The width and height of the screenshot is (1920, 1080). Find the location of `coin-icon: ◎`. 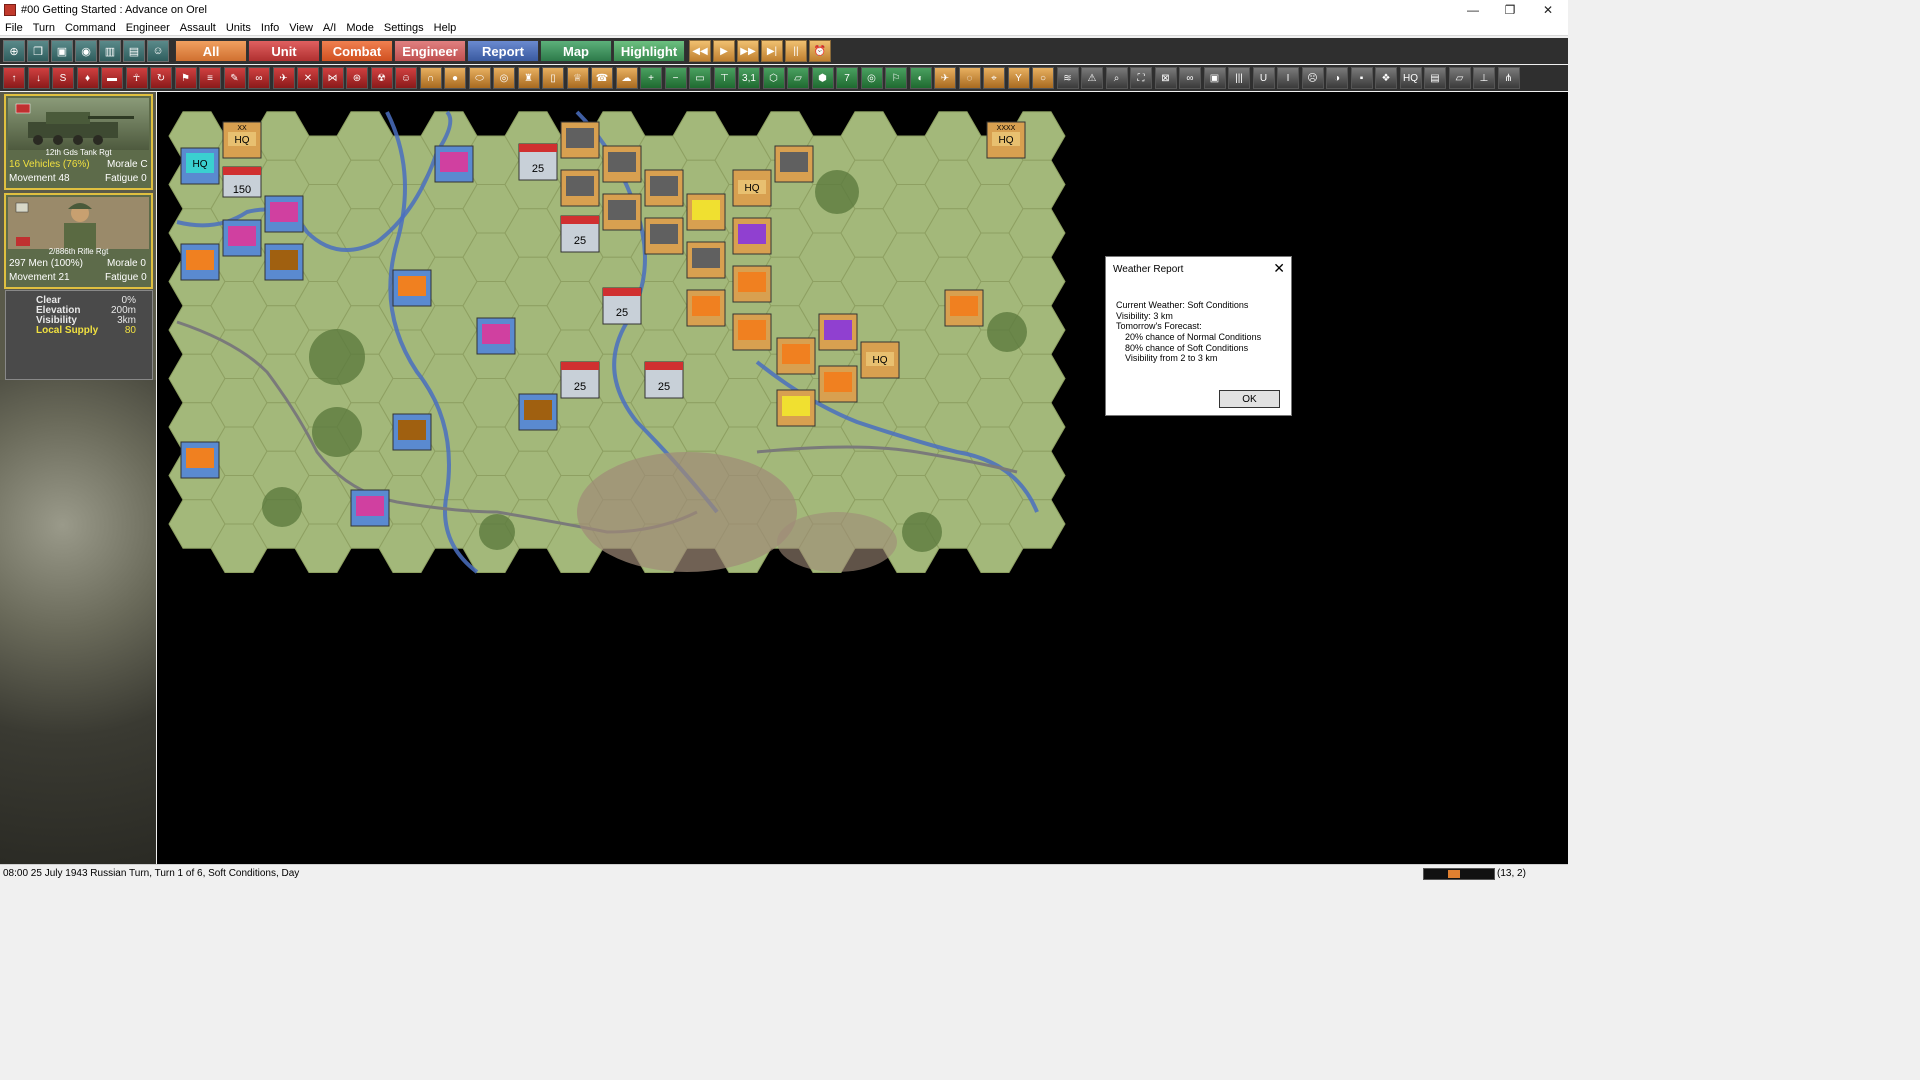

coin-icon: ◎ is located at coordinates (504, 78).